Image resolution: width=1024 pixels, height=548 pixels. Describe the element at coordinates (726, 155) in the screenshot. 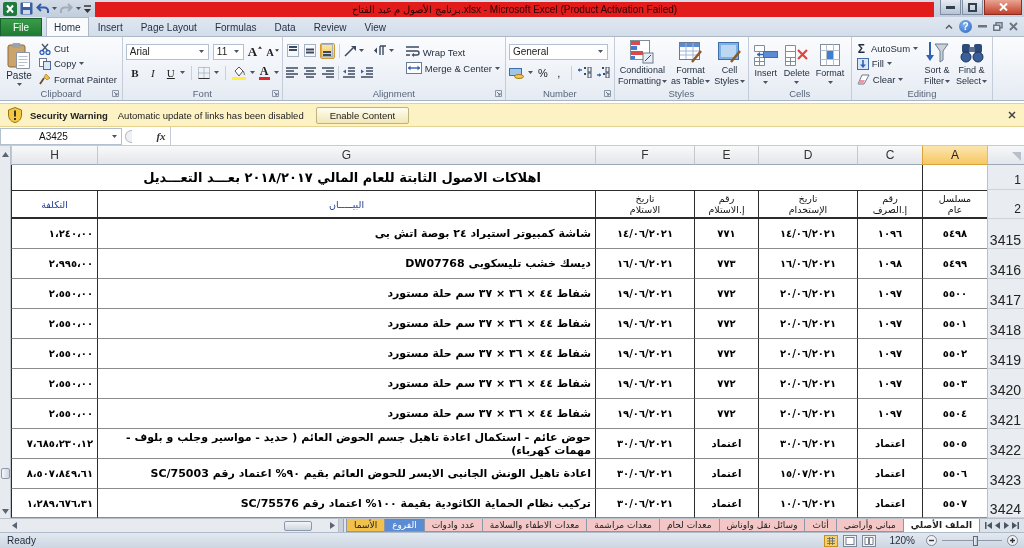

I see `column-header: E` at that location.